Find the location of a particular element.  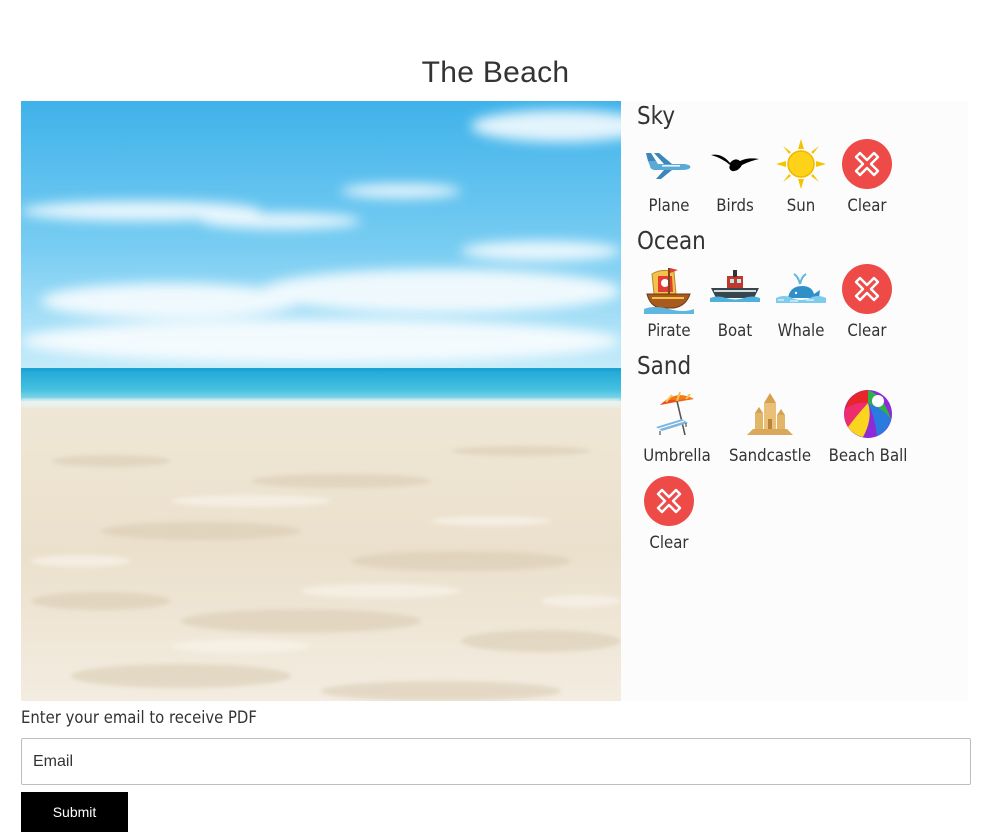

clear-sky-button: Clear is located at coordinates (867, 179).